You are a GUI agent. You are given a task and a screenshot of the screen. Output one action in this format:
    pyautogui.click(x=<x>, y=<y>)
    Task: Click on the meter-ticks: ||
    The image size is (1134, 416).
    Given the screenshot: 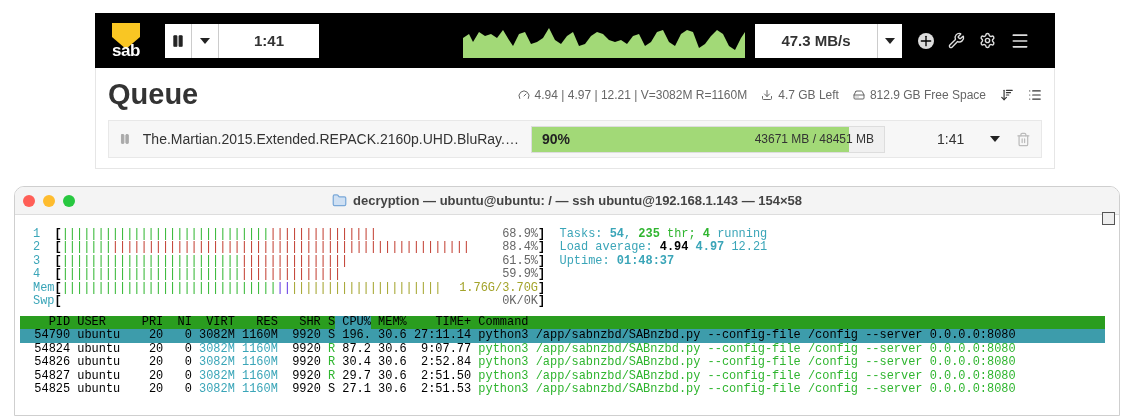 What is the action you would take?
    pyautogui.click(x=283, y=288)
    